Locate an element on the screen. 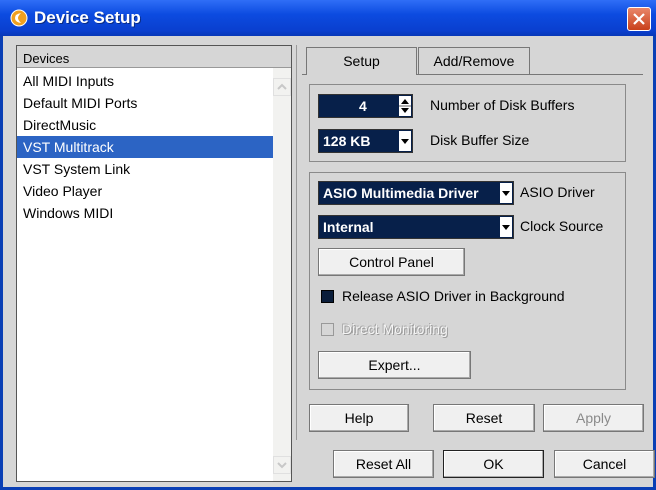 The height and width of the screenshot is (490, 656). apply-button: Apply is located at coordinates (593, 418).